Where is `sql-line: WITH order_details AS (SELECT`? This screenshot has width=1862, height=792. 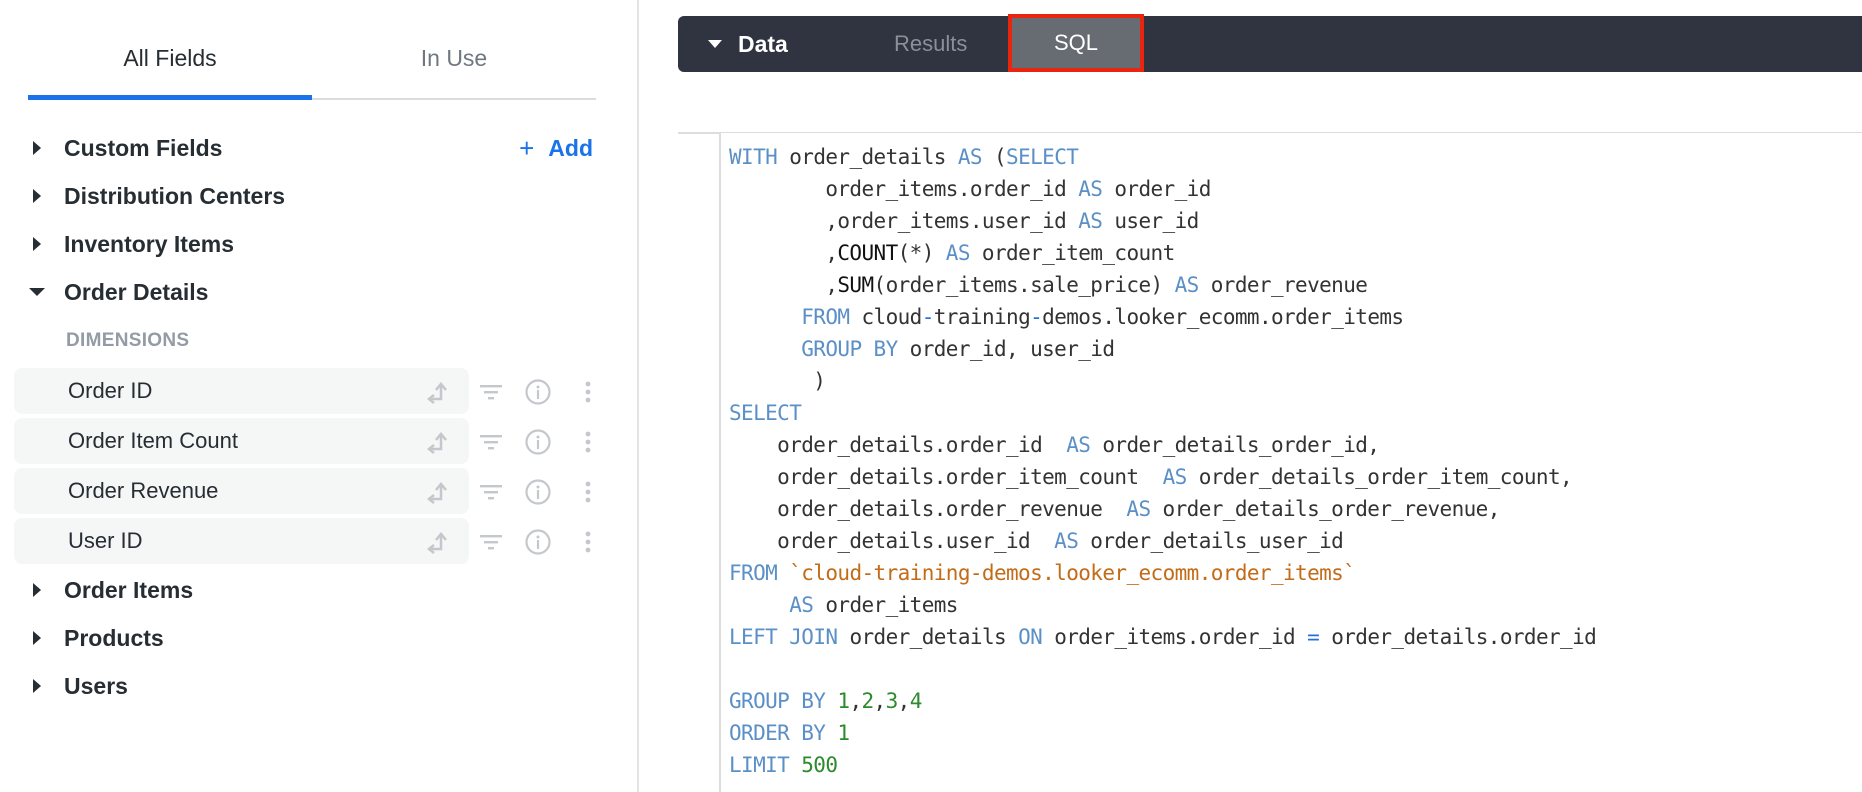
sql-line: WITH order_details AS (SELECT is located at coordinates (904, 157).